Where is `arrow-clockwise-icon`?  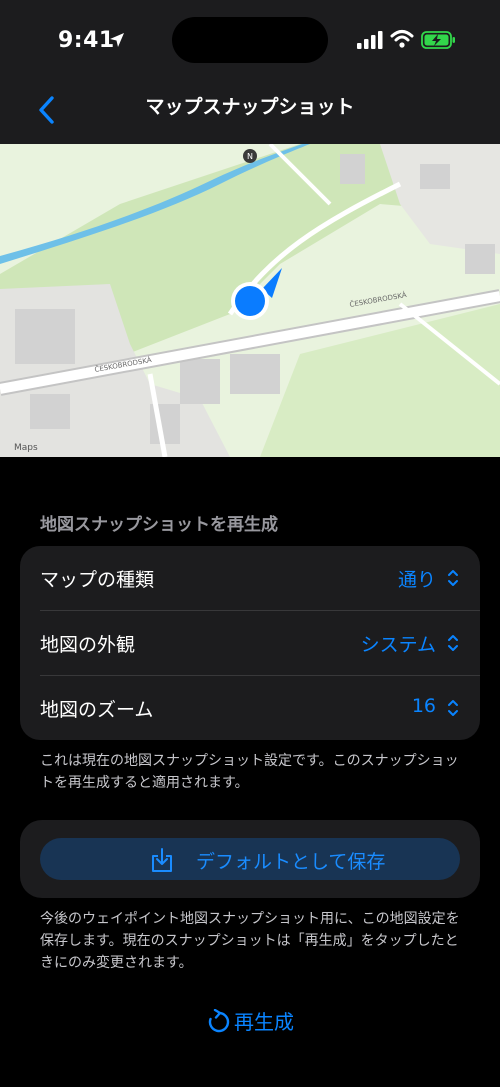 arrow-clockwise-icon is located at coordinates (219, 1021).